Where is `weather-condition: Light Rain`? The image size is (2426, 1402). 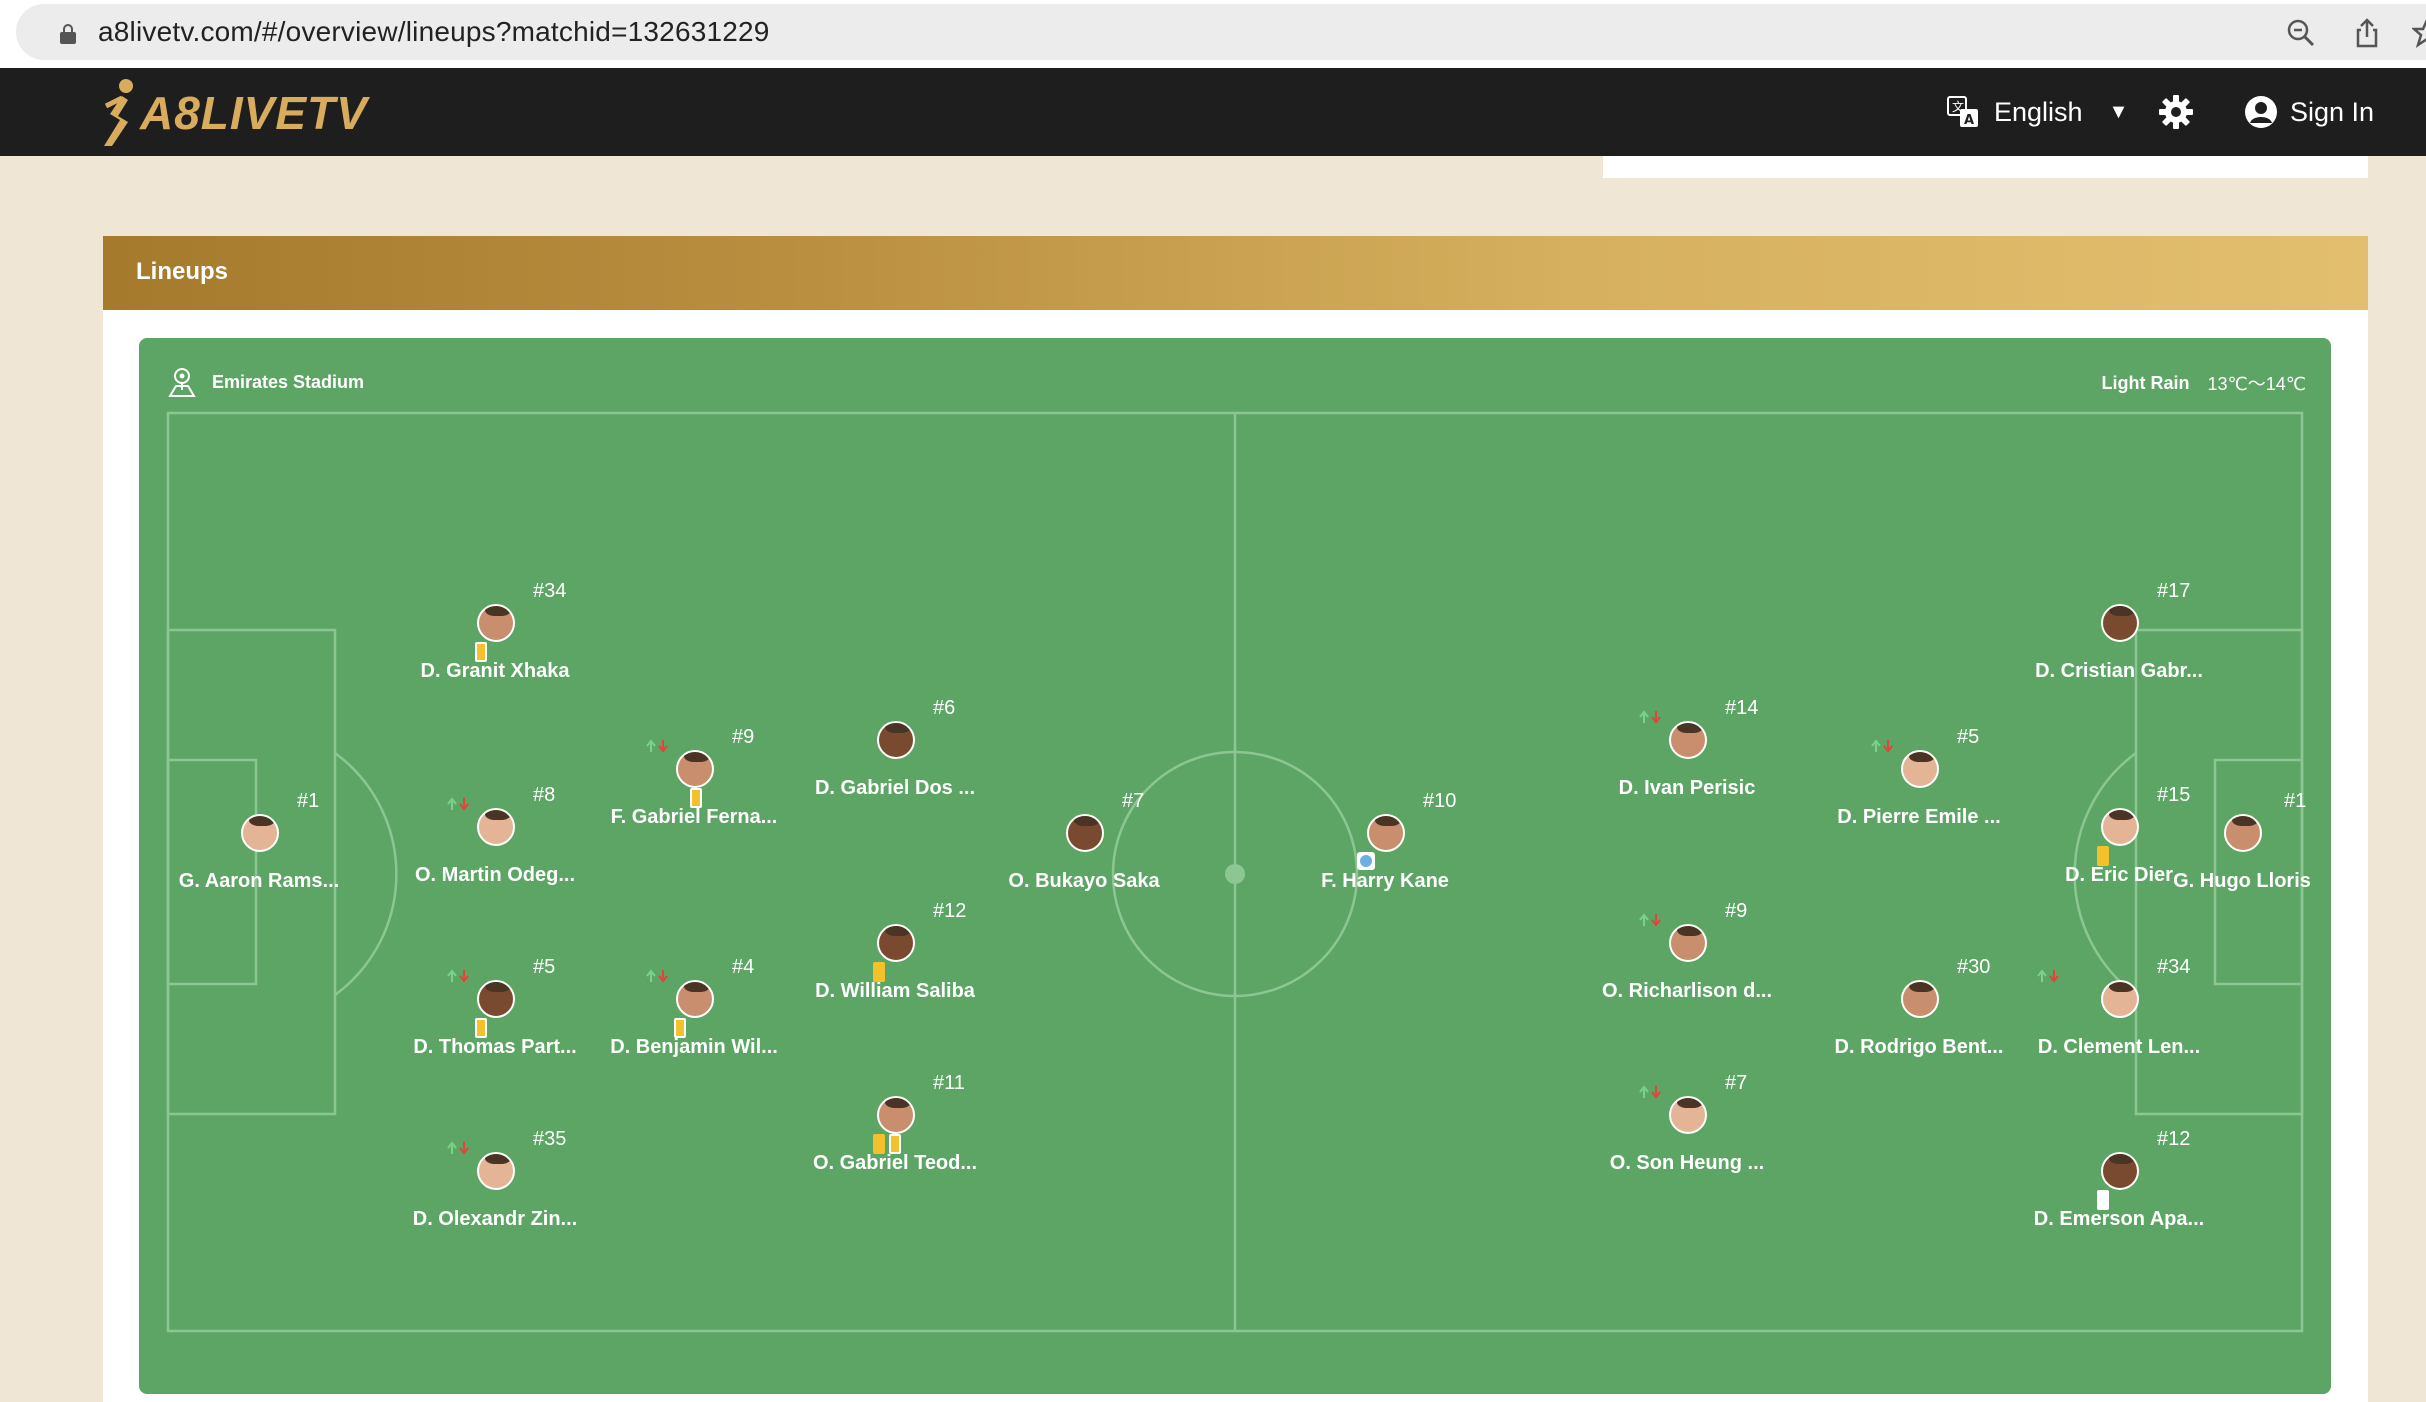 weather-condition: Light Rain is located at coordinates (2145, 382).